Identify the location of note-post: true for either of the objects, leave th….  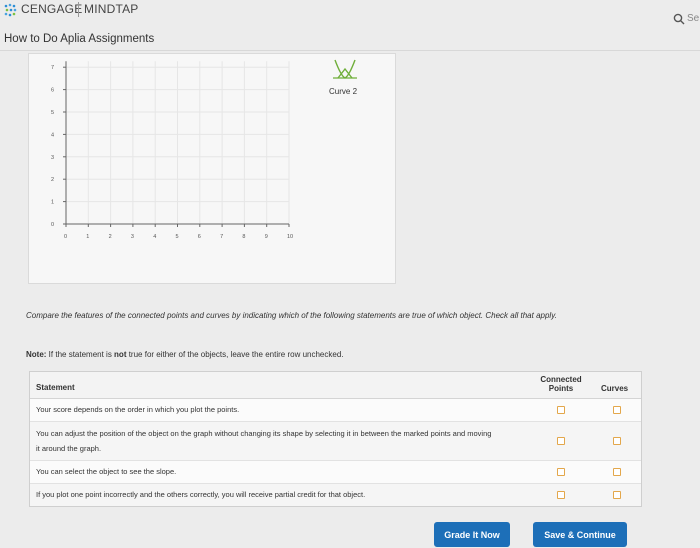
(235, 354).